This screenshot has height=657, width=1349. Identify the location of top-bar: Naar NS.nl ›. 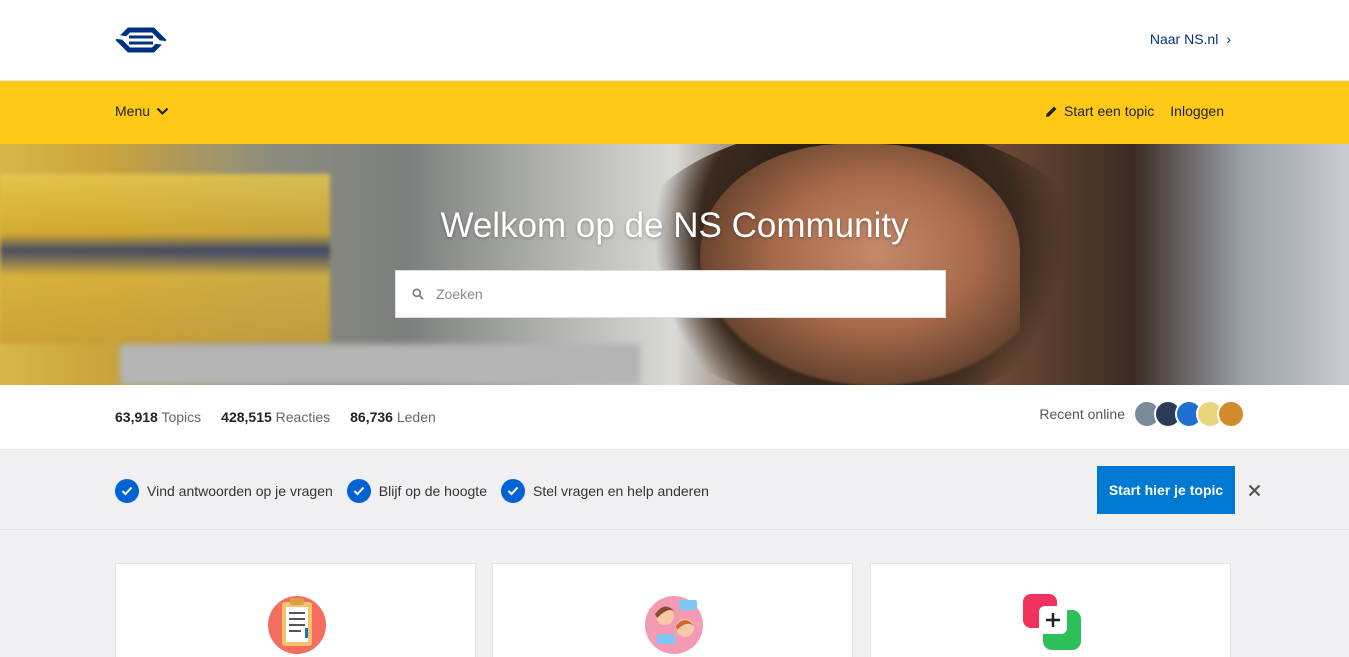
(674, 40).